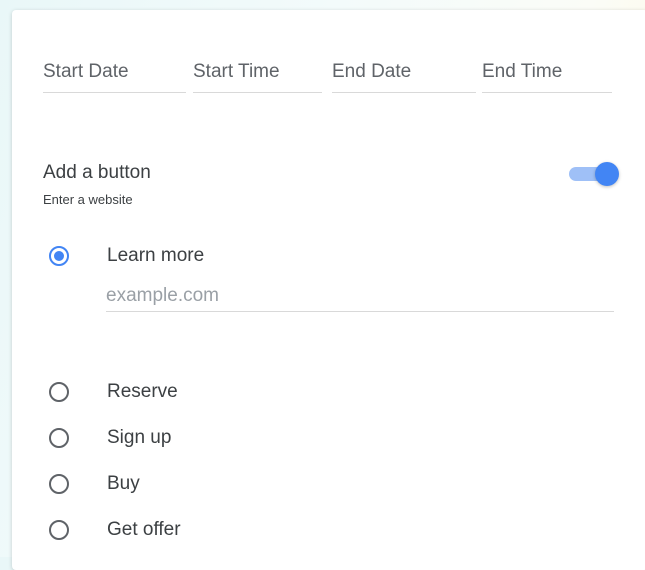 The width and height of the screenshot is (645, 570). I want to click on start-time-label: Start Time, so click(236, 71).